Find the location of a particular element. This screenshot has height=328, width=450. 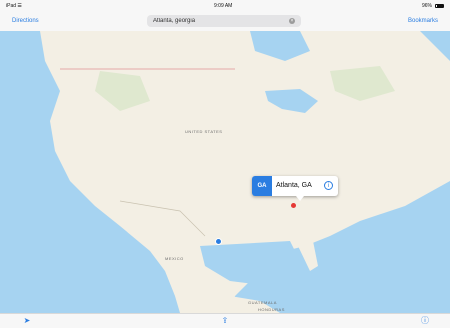

status-bar: iPad ☰ 9:09 AM 96% is located at coordinates (225, 6).